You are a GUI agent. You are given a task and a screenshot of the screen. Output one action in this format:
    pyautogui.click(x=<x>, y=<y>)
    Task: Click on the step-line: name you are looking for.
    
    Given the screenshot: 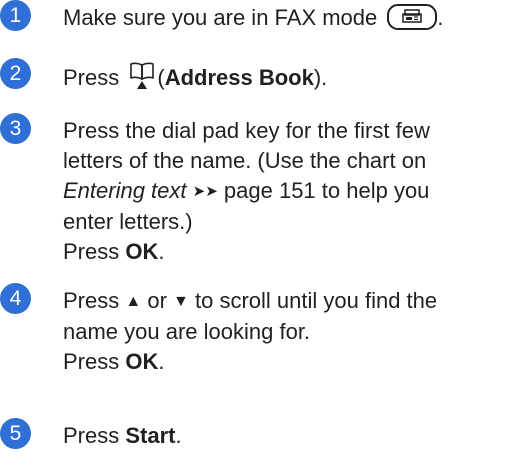 What is the action you would take?
    pyautogui.click(x=187, y=331)
    